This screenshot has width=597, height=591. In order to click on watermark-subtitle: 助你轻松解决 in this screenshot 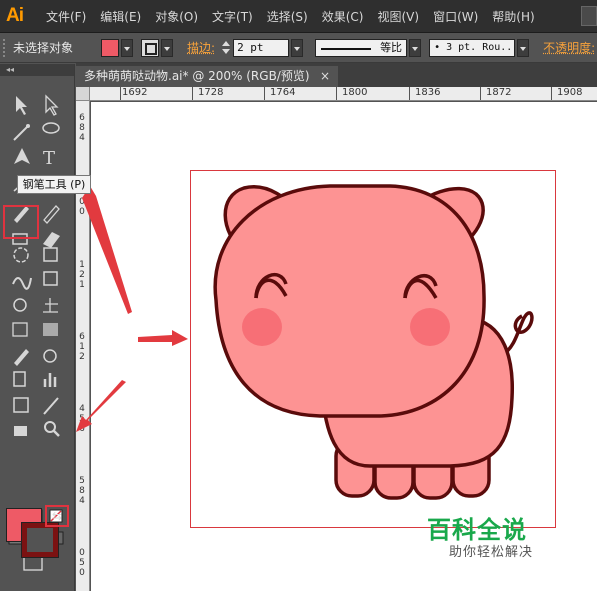, I will do `click(491, 552)`.